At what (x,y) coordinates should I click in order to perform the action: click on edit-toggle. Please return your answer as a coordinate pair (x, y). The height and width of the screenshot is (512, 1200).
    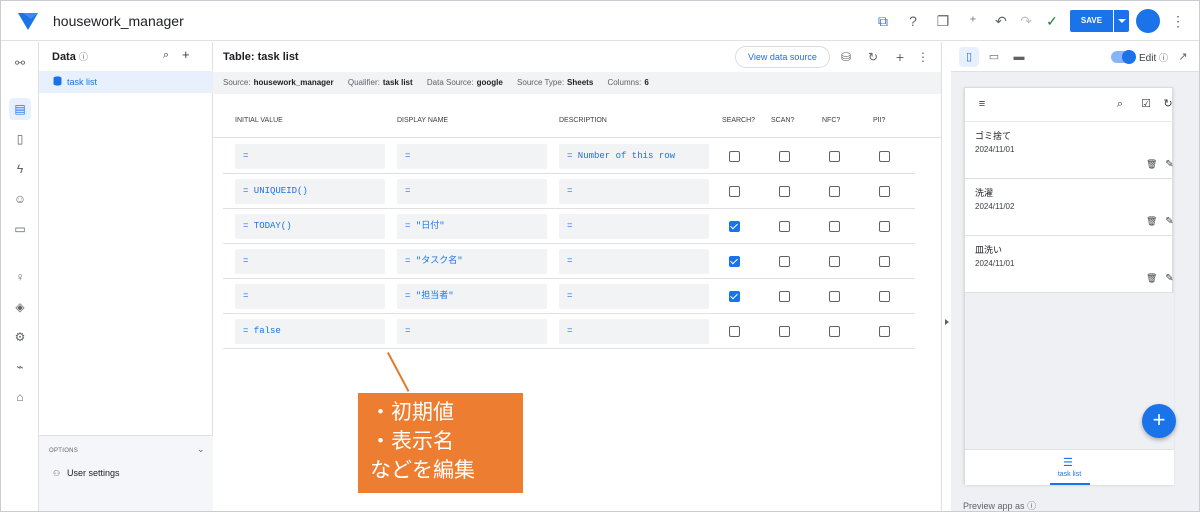
    Looking at the image, I should click on (1123, 57).